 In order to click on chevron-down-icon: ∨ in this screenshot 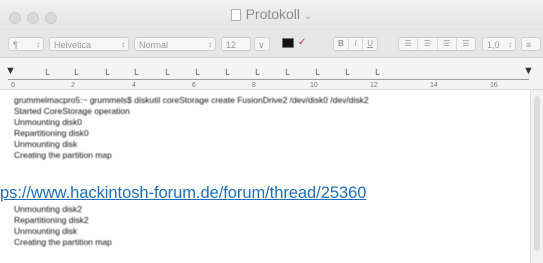, I will do `click(261, 45)`.